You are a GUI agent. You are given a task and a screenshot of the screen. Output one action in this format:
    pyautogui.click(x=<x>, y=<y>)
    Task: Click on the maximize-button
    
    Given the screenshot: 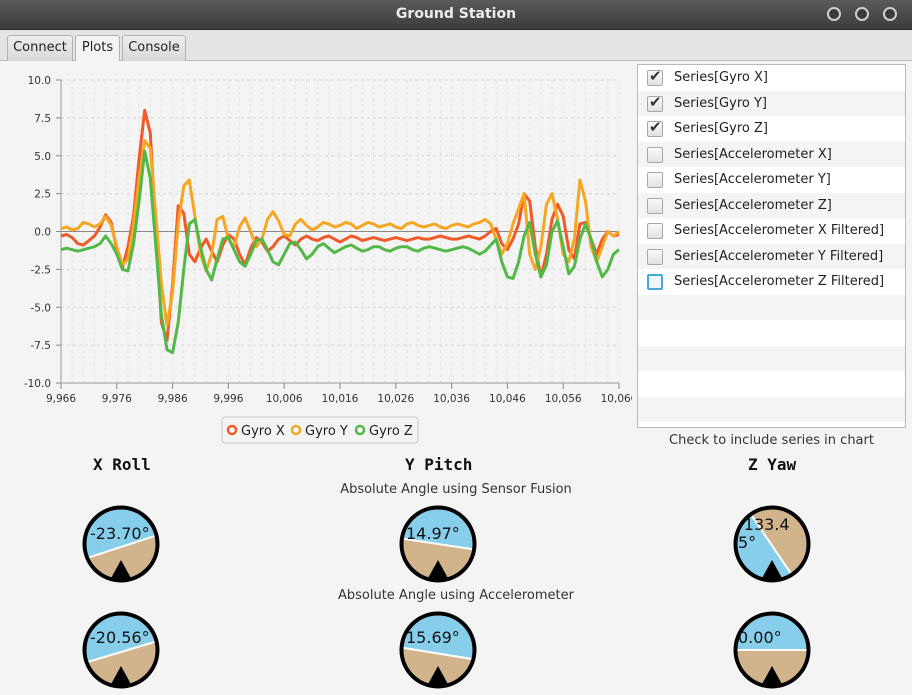 What is the action you would take?
    pyautogui.click(x=862, y=14)
    